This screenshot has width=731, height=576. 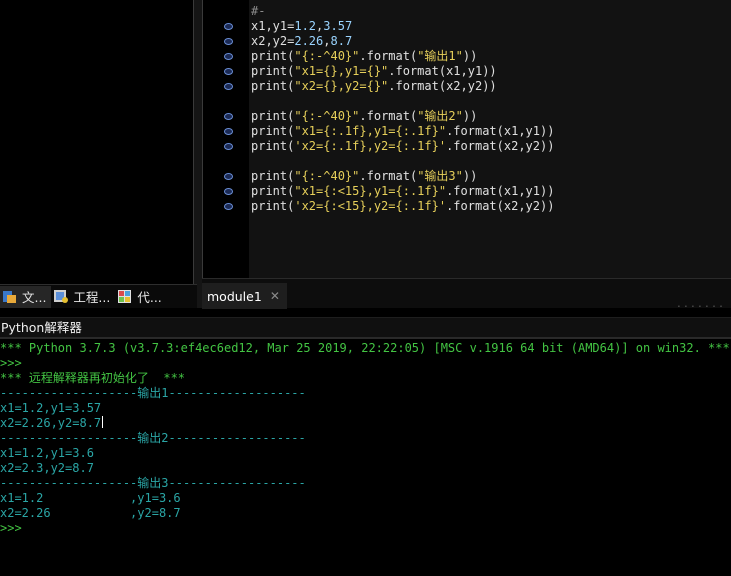 What do you see at coordinates (258, 11) in the screenshot?
I see `code-line: #-` at bounding box center [258, 11].